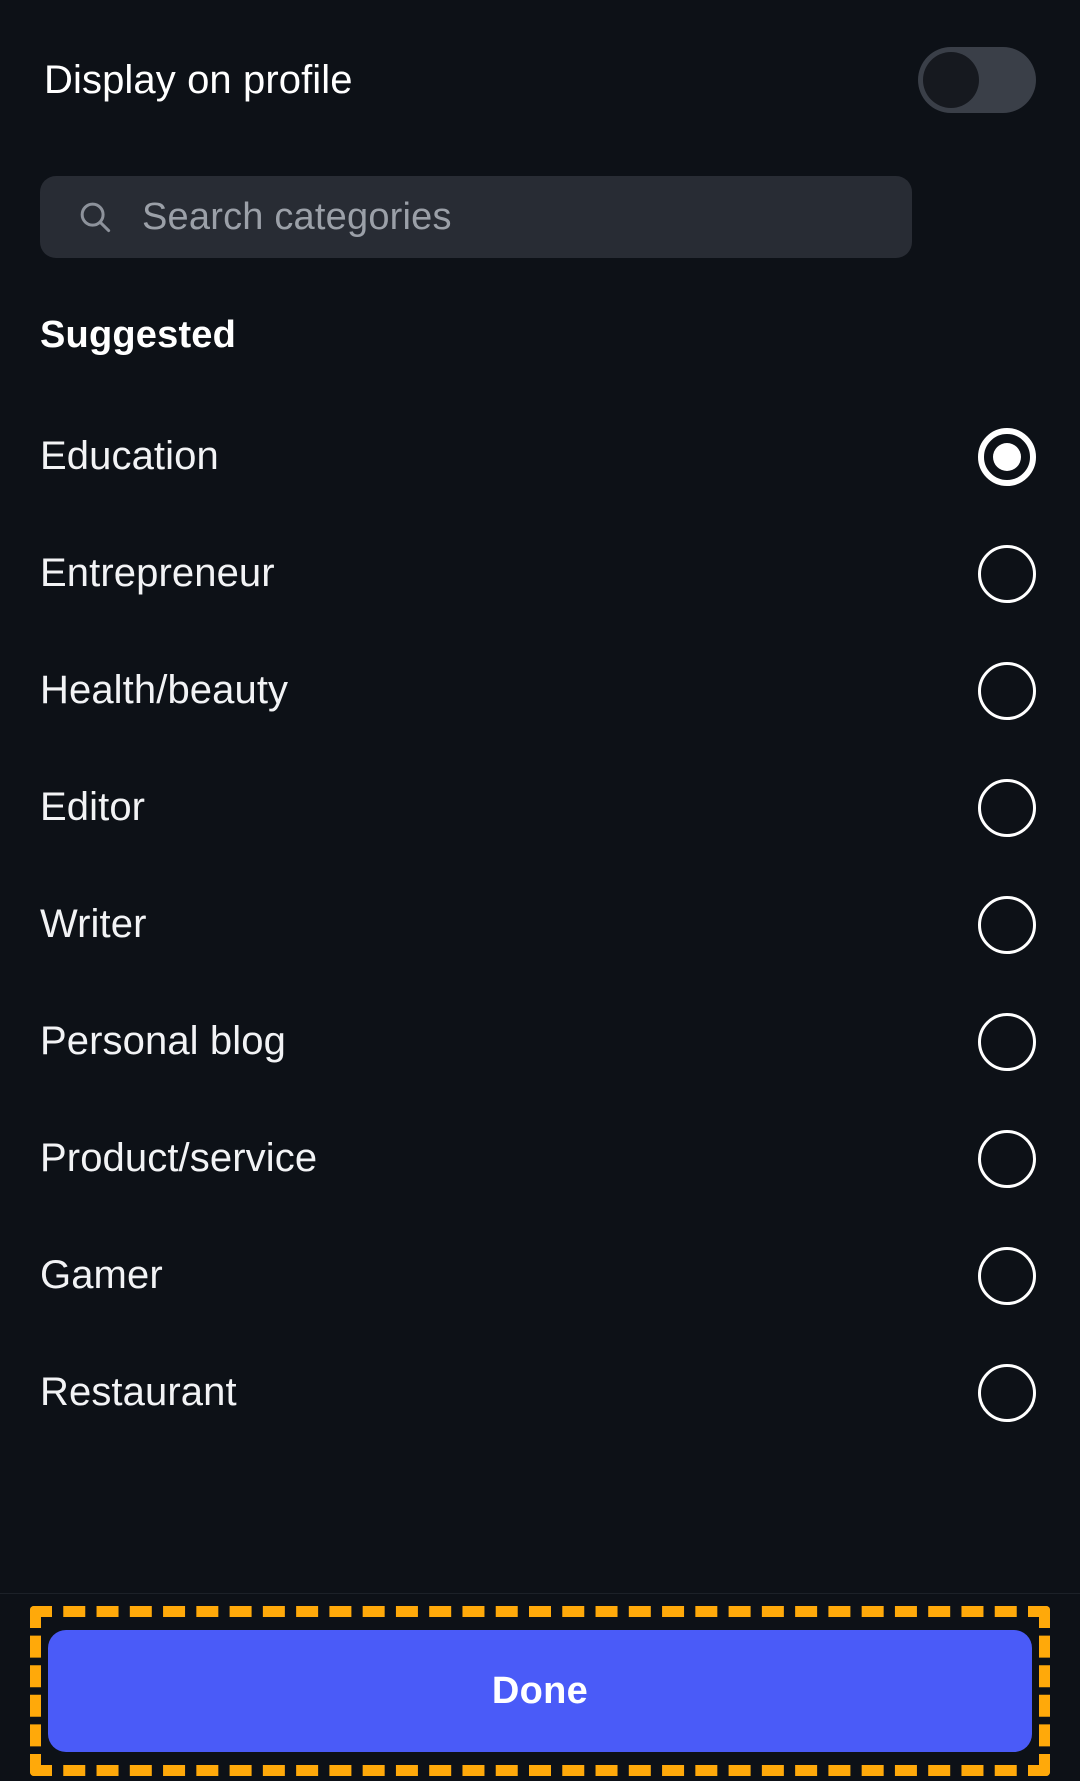 Image resolution: width=1080 pixels, height=1781 pixels. I want to click on radio-selected-icon, so click(1007, 456).